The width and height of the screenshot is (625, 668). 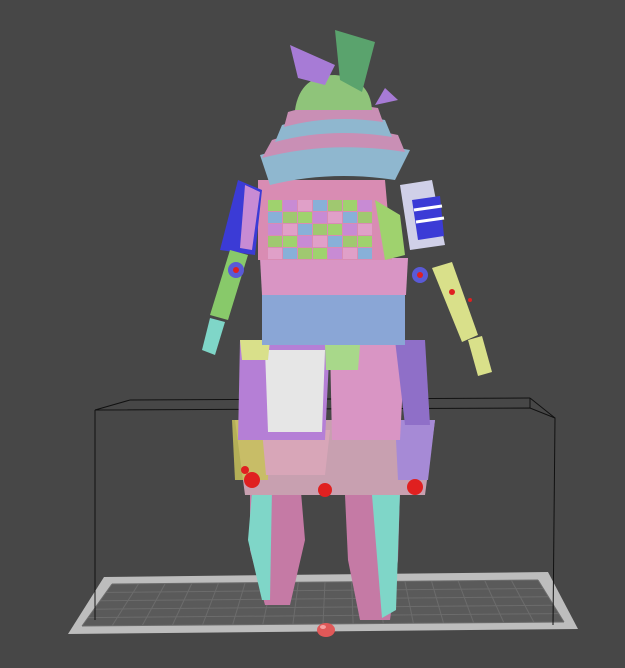 I want to click on shoulder-guard-left, so click(x=241, y=217).